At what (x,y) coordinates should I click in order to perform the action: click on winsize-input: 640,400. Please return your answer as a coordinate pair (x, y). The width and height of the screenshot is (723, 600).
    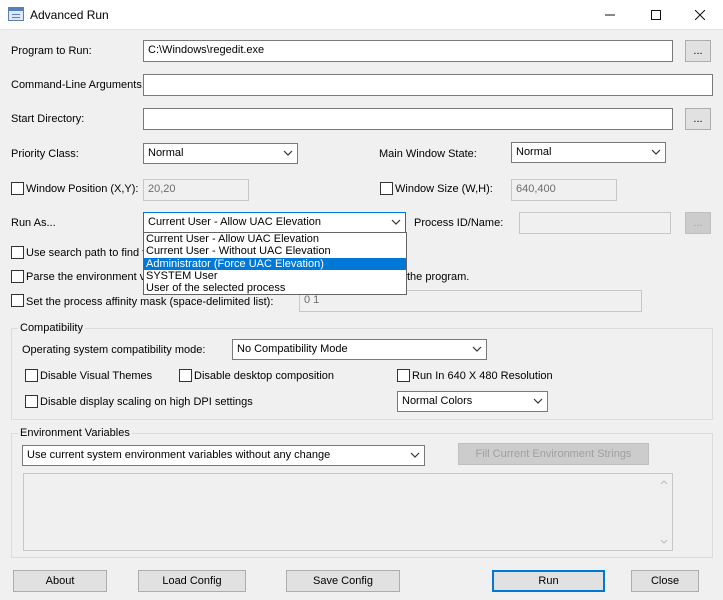
    Looking at the image, I should click on (564, 190).